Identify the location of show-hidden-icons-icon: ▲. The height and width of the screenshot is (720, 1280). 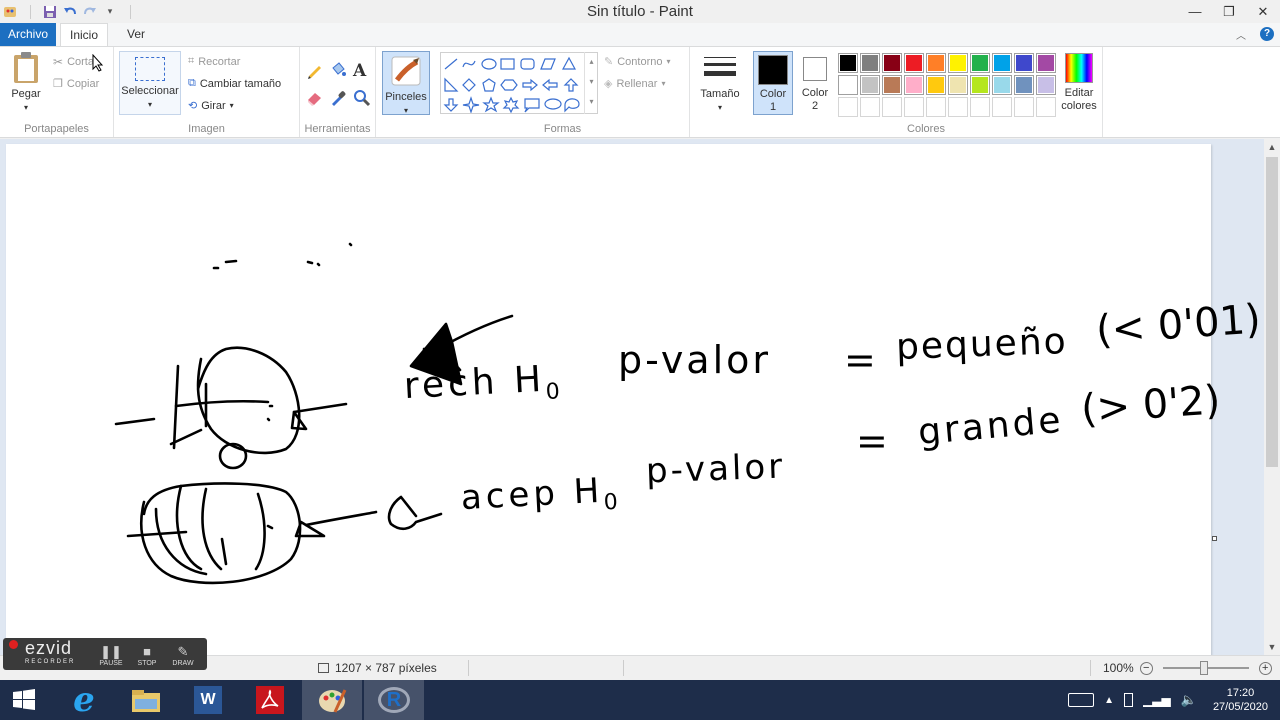
(1109, 700).